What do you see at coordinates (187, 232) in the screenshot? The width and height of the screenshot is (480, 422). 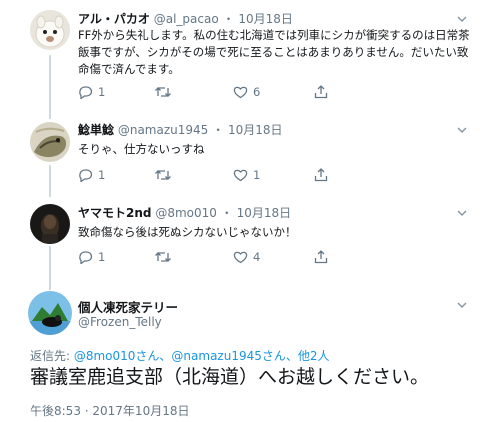 I see `tweet-text: 致命傷なら後は死ぬシカないじゃないか！` at bounding box center [187, 232].